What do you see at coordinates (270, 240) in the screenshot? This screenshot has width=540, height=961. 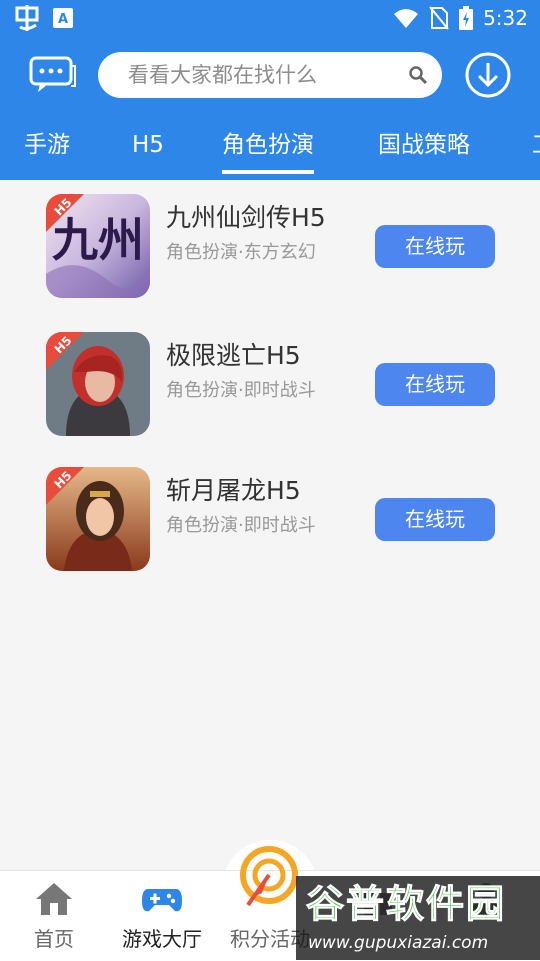 I see `list-item: 九州 H5 九州仙剑传H5 角色扮演·东方玄幻 在线玩` at bounding box center [270, 240].